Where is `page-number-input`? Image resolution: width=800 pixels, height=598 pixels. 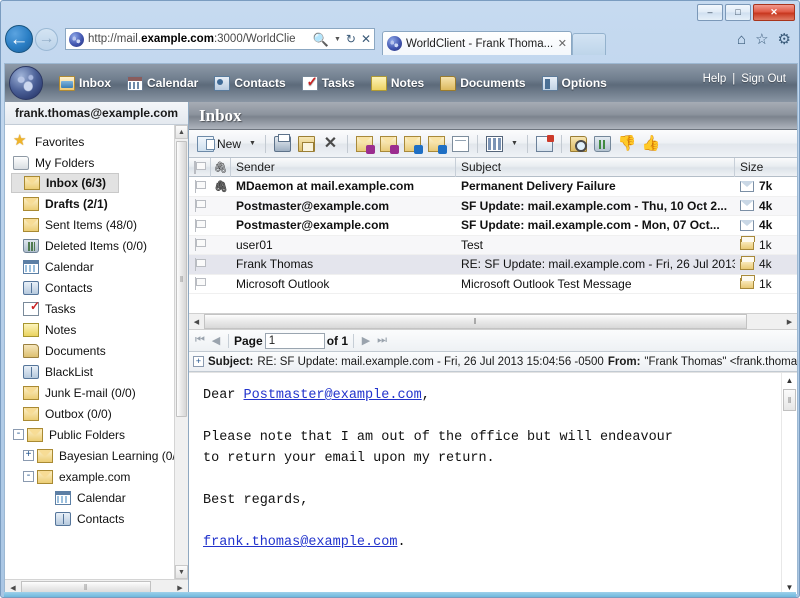
page-number-input is located at coordinates (294, 340).